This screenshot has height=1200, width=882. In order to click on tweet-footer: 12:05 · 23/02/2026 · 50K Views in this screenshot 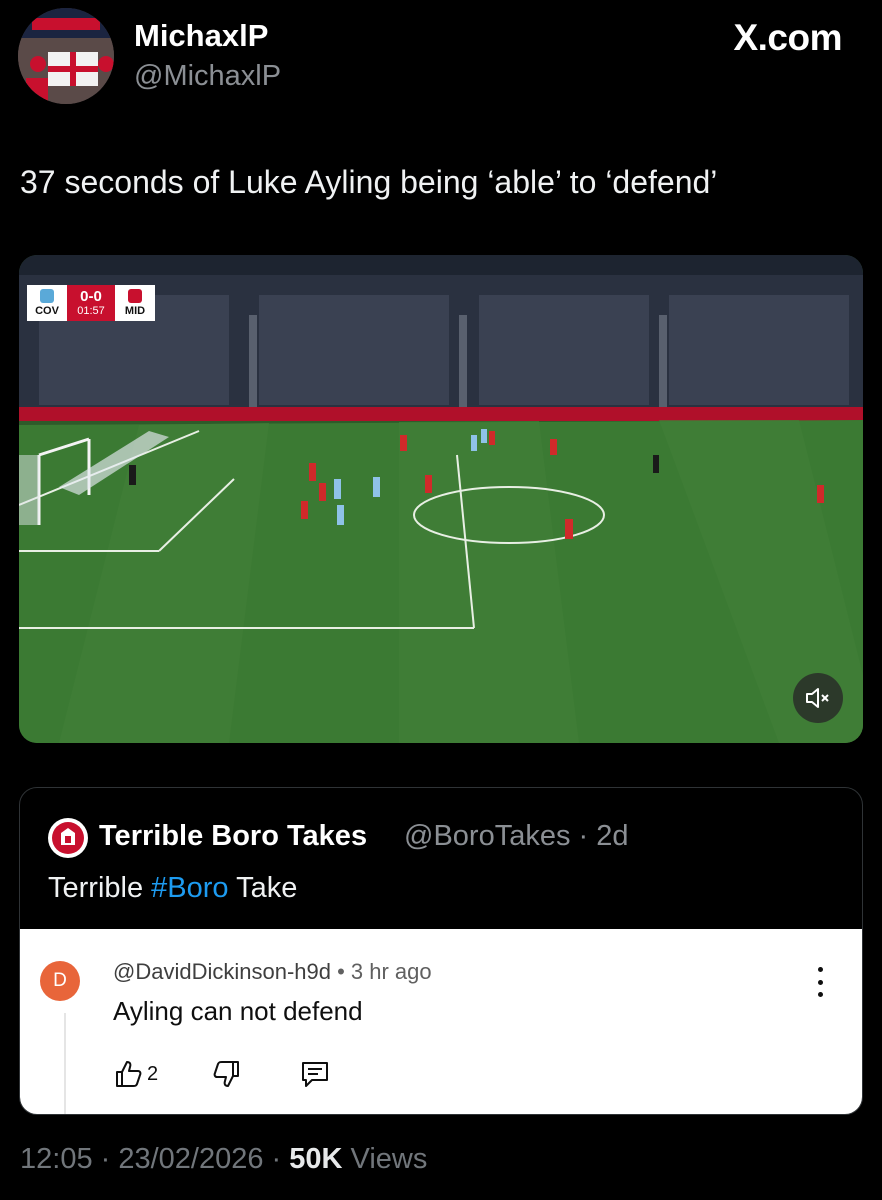, I will do `click(223, 1159)`.